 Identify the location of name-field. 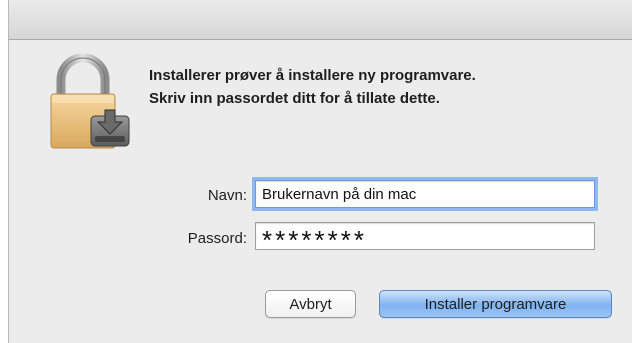
(425, 194).